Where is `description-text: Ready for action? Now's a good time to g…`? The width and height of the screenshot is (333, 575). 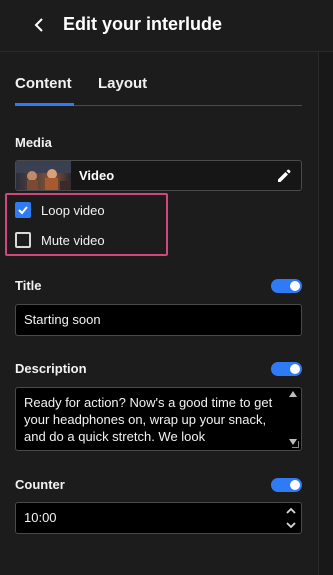 description-text: Ready for action? Now's a good time to g… is located at coordinates (148, 419).